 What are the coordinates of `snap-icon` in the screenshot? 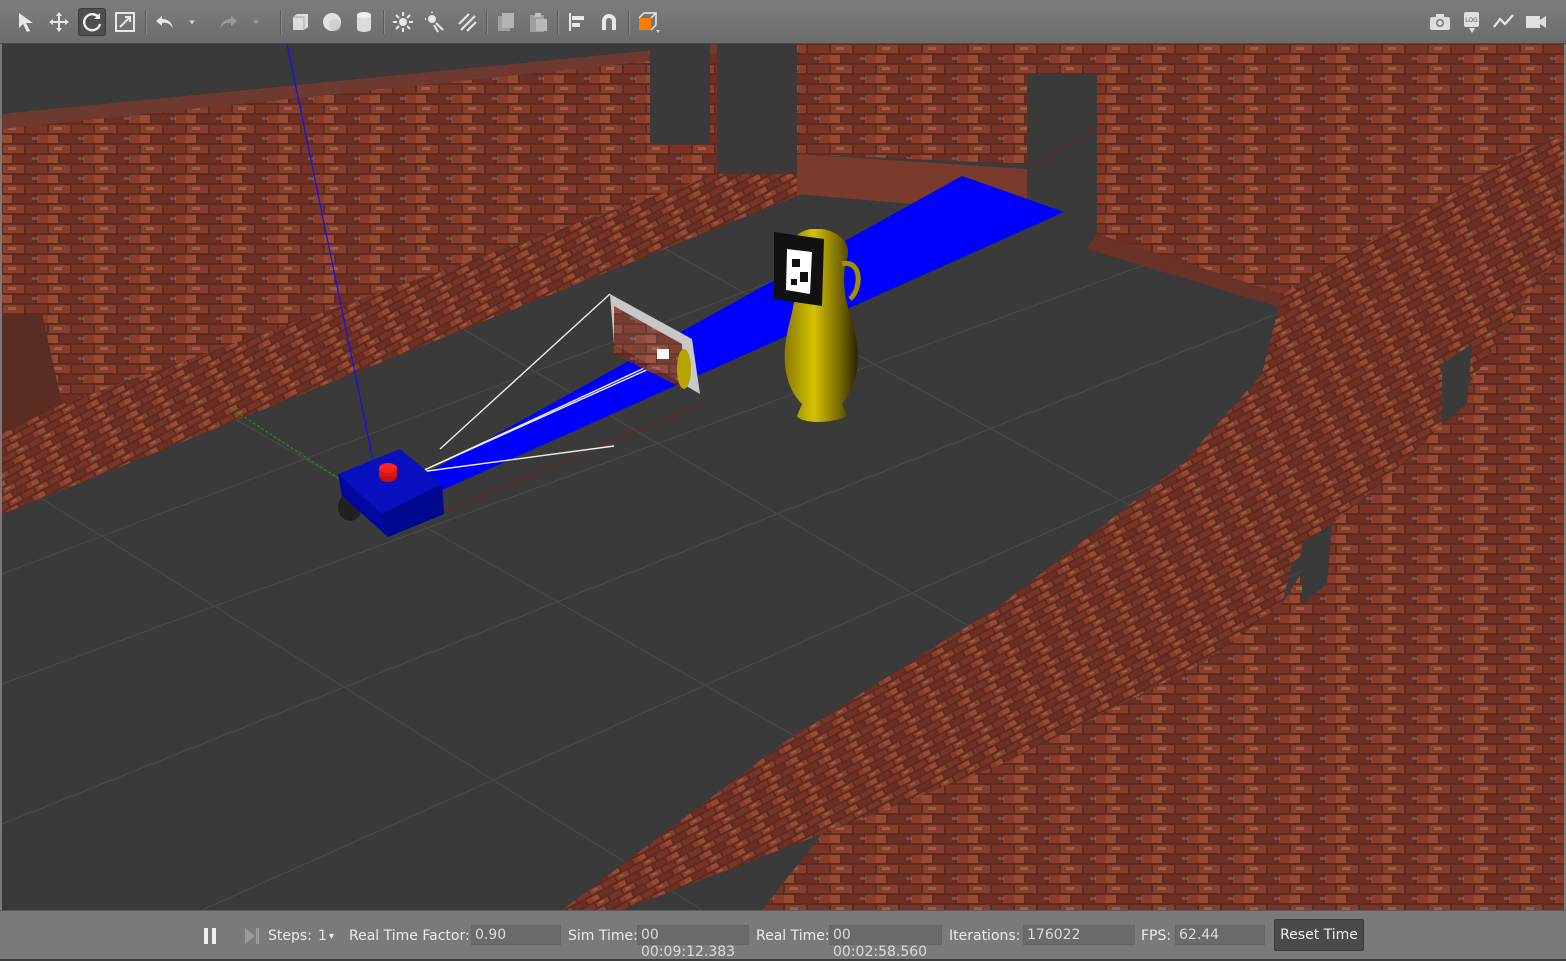 It's located at (609, 22).